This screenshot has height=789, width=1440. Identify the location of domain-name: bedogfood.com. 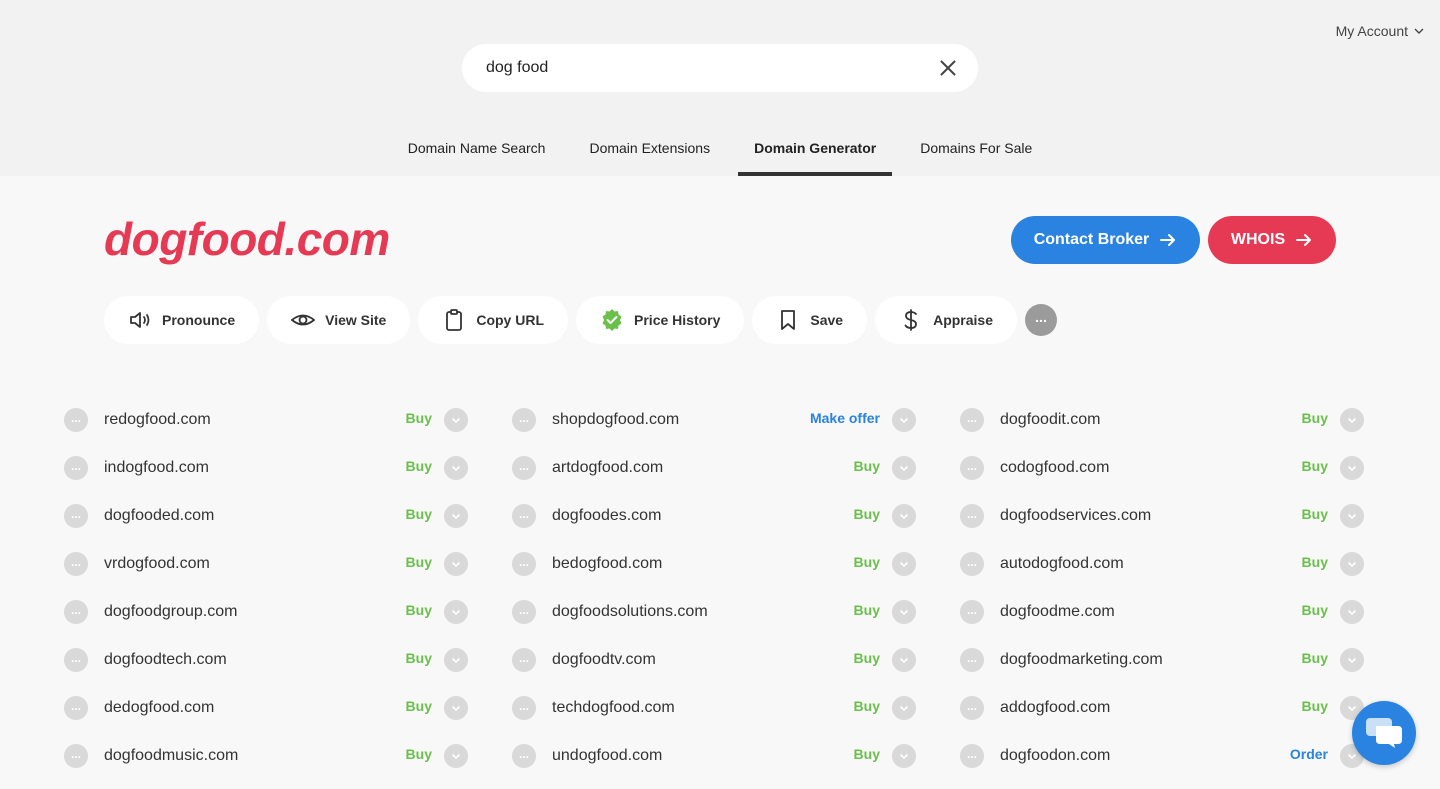
(687, 564).